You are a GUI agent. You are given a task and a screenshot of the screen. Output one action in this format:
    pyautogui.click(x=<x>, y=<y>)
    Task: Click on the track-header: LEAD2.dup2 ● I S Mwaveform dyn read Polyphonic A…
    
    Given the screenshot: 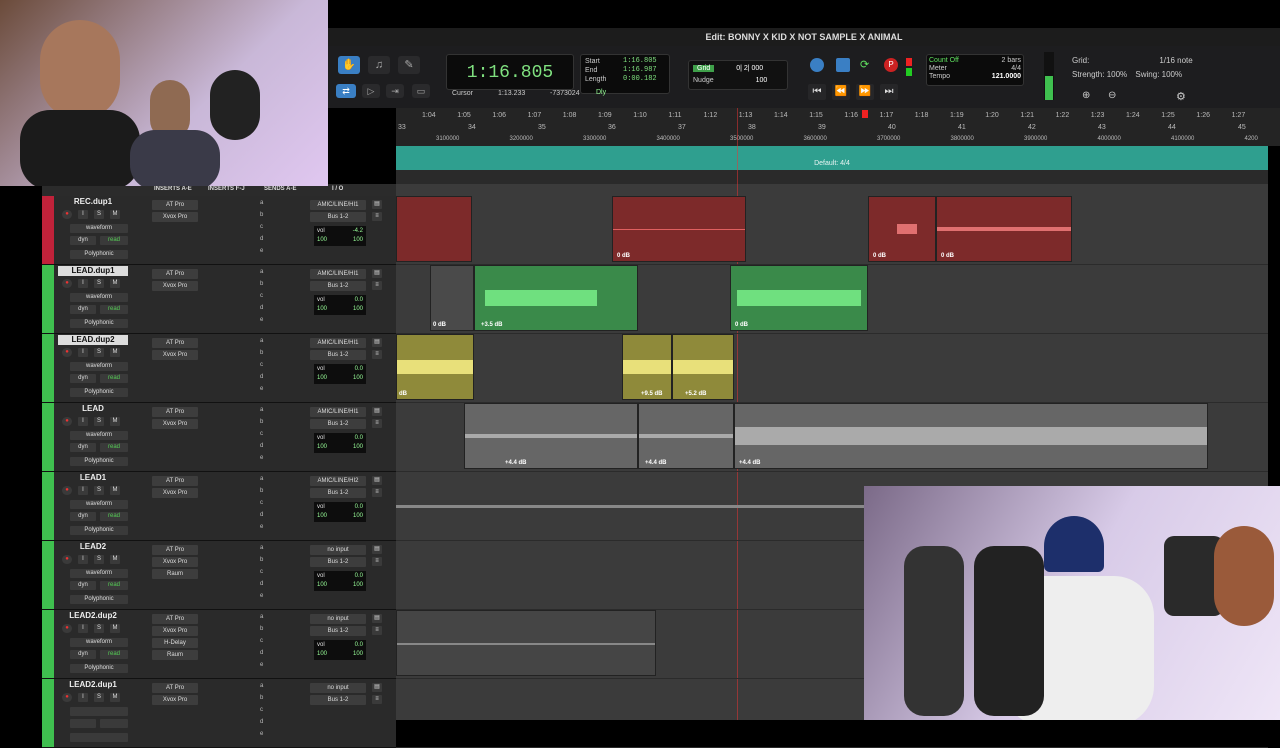 What is the action you would take?
    pyautogui.click(x=219, y=644)
    